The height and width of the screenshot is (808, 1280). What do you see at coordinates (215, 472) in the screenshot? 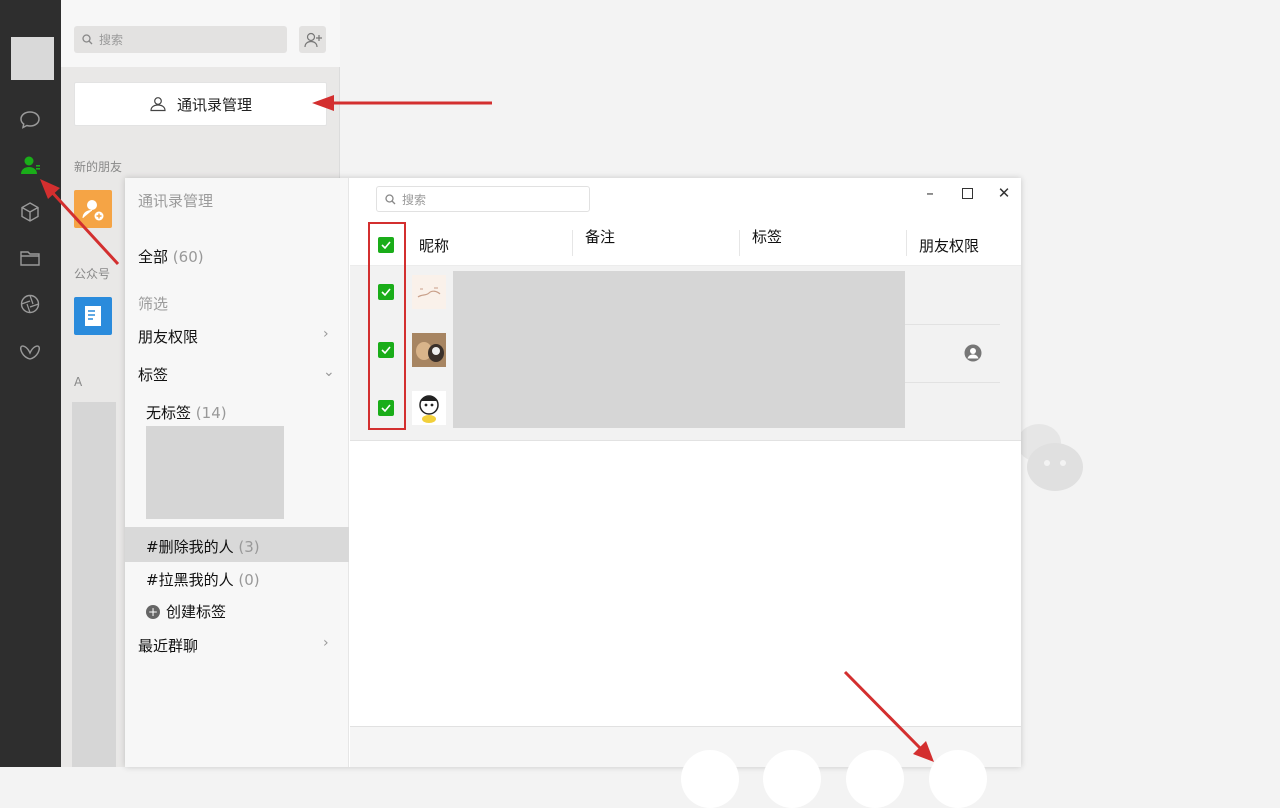
I see `tag-list-redacted` at bounding box center [215, 472].